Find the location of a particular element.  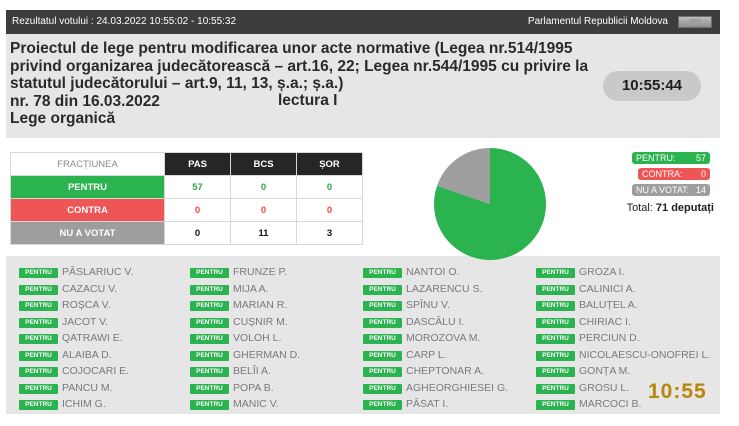

deputy-name: LAZARENCU S. is located at coordinates (444, 288).